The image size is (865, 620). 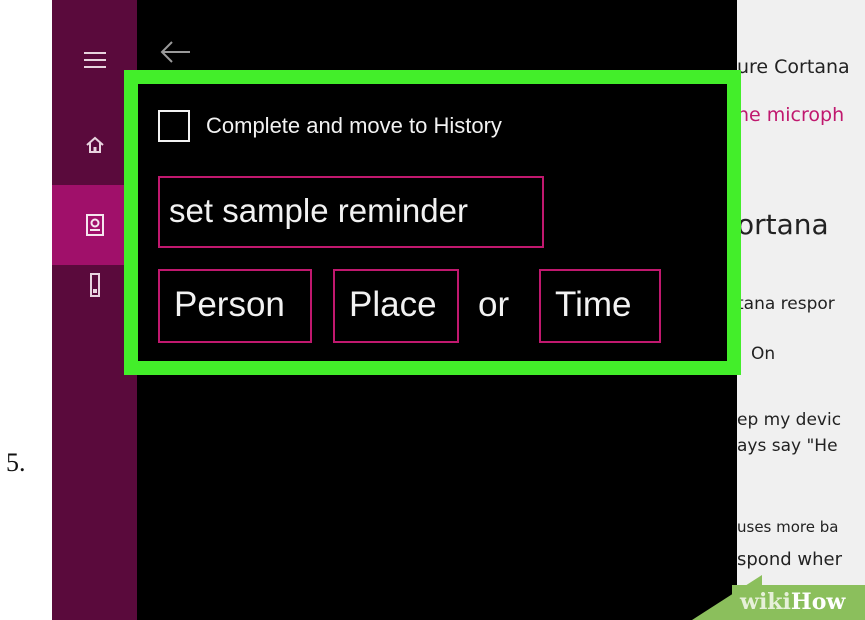 What do you see at coordinates (235, 306) in the screenshot?
I see `person-option-button: Person` at bounding box center [235, 306].